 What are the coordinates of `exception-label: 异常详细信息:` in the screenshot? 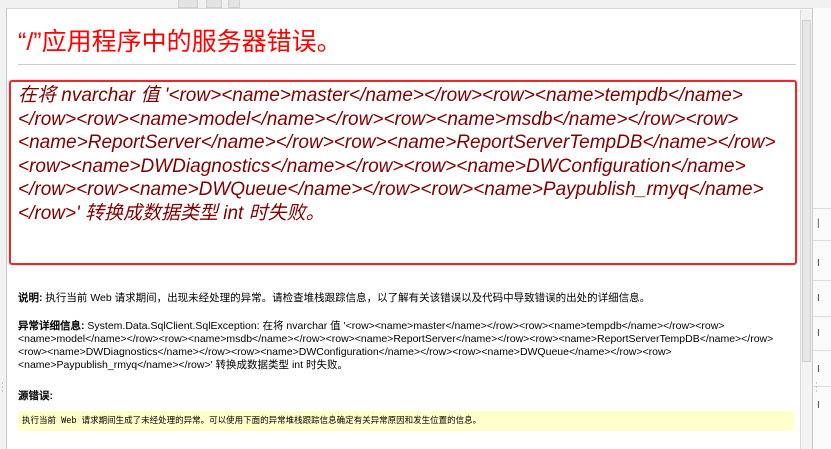 It's located at (51, 326).